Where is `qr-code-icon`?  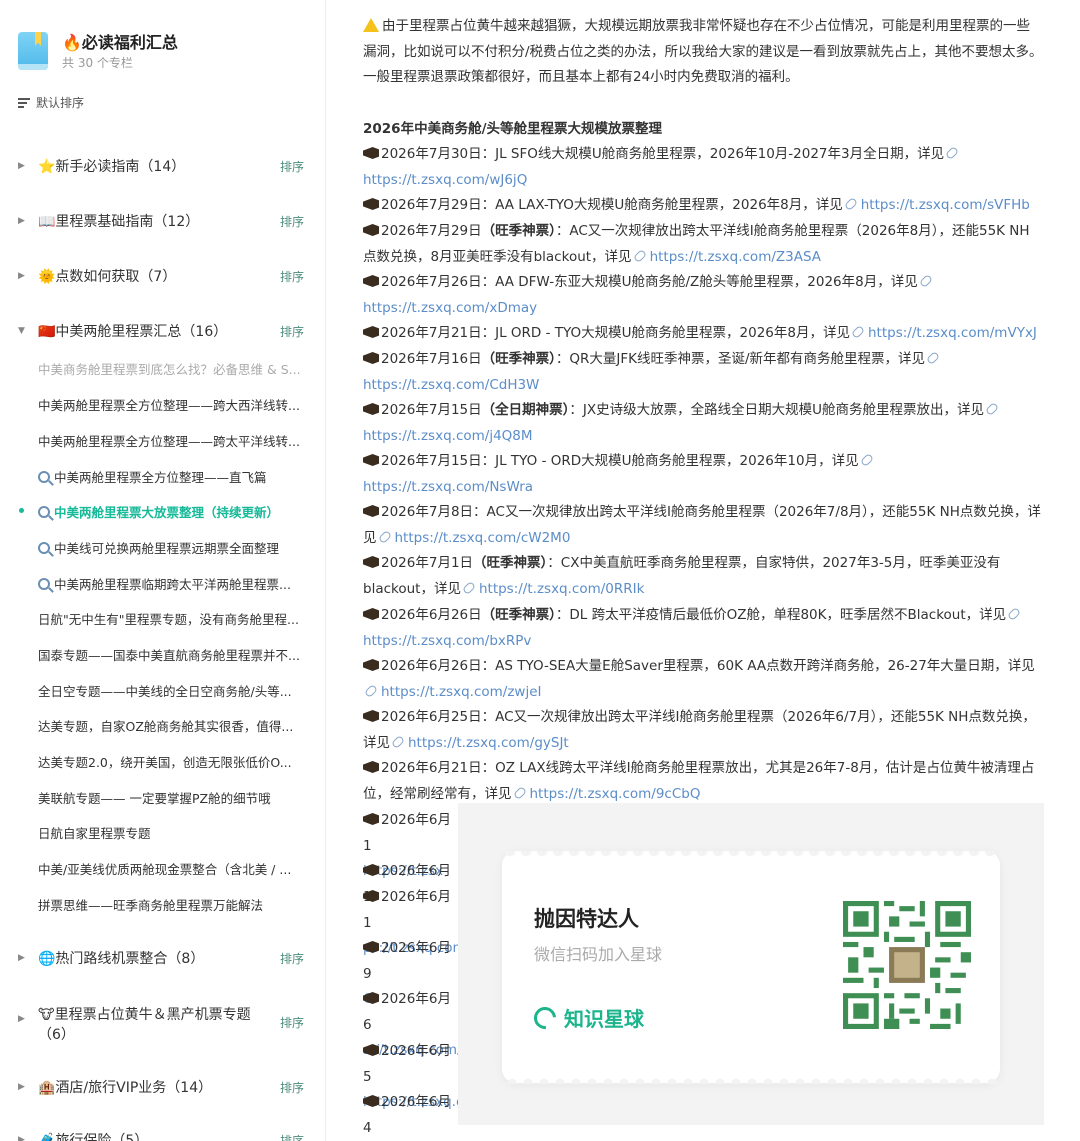
qr-code-icon is located at coordinates (907, 965).